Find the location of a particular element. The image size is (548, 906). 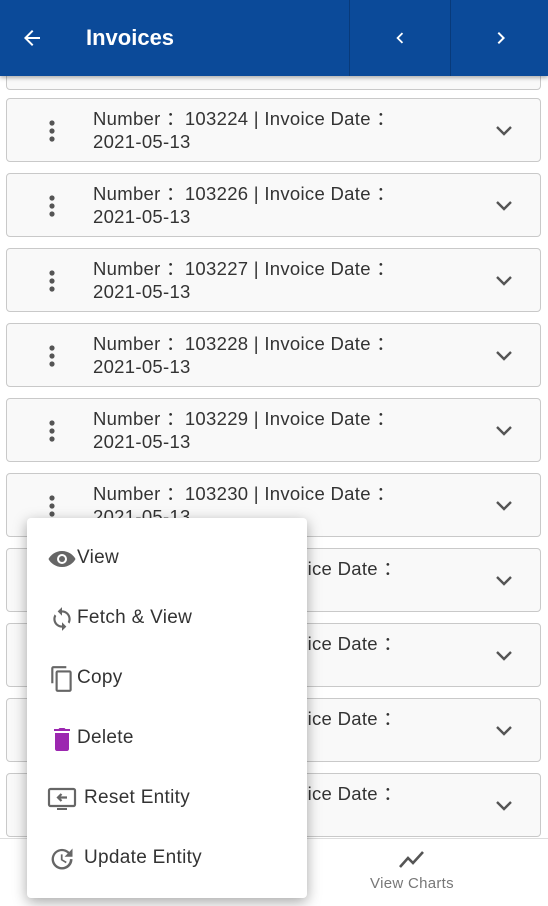

back-button is located at coordinates (32, 38).